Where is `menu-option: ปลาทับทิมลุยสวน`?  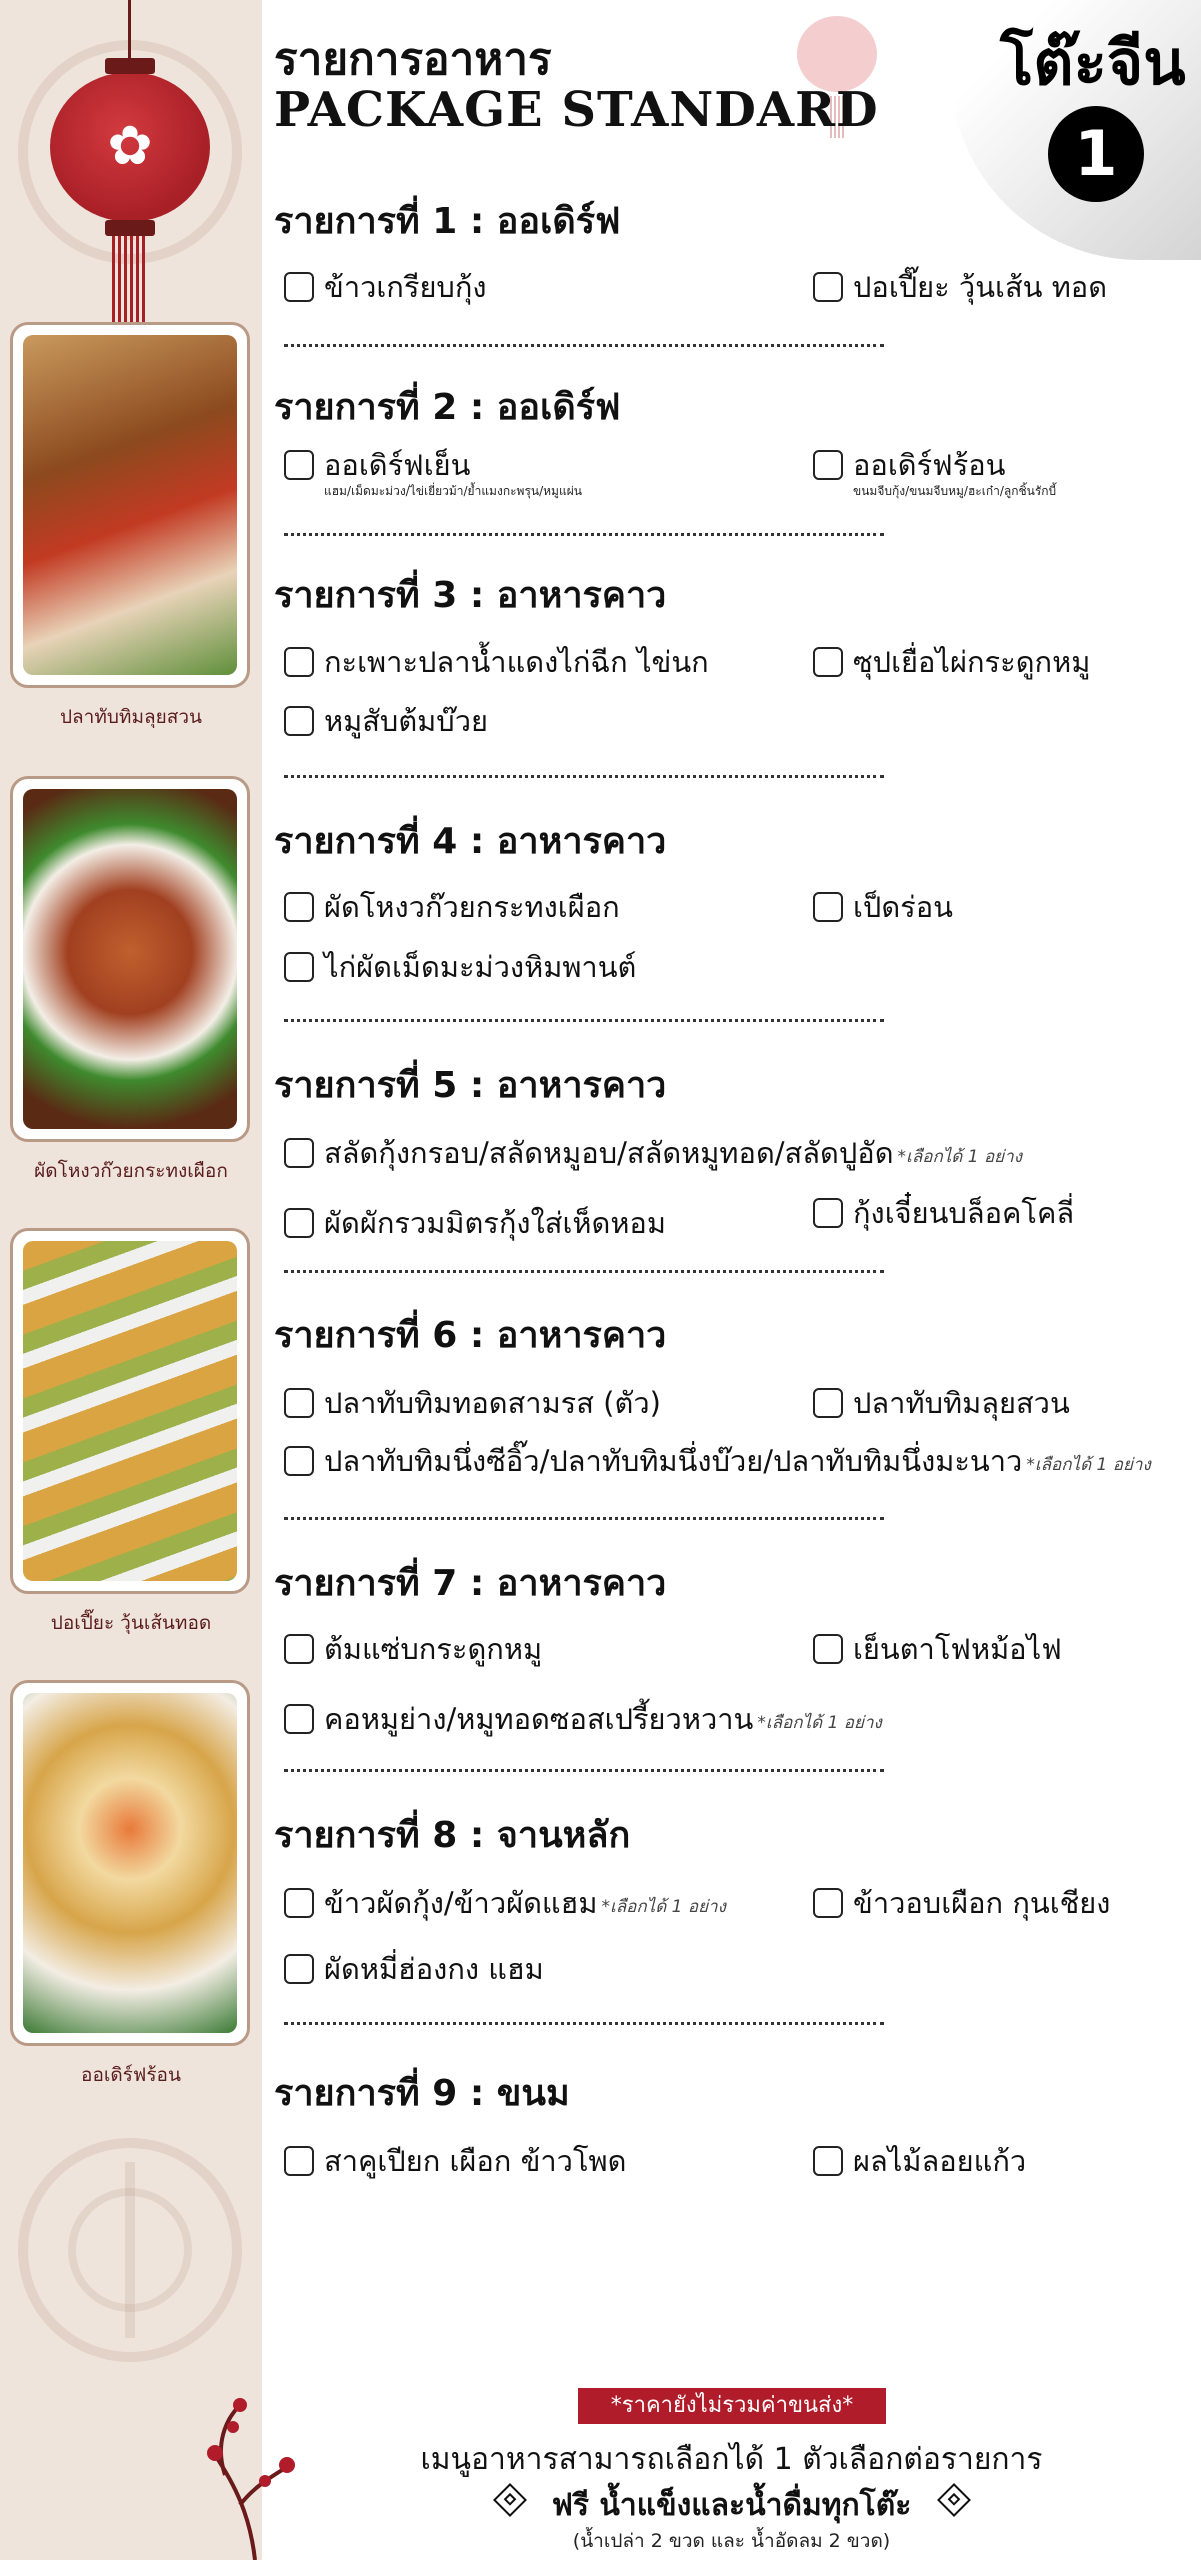 menu-option: ปลาทับทิมลุยสวน is located at coordinates (941, 1403).